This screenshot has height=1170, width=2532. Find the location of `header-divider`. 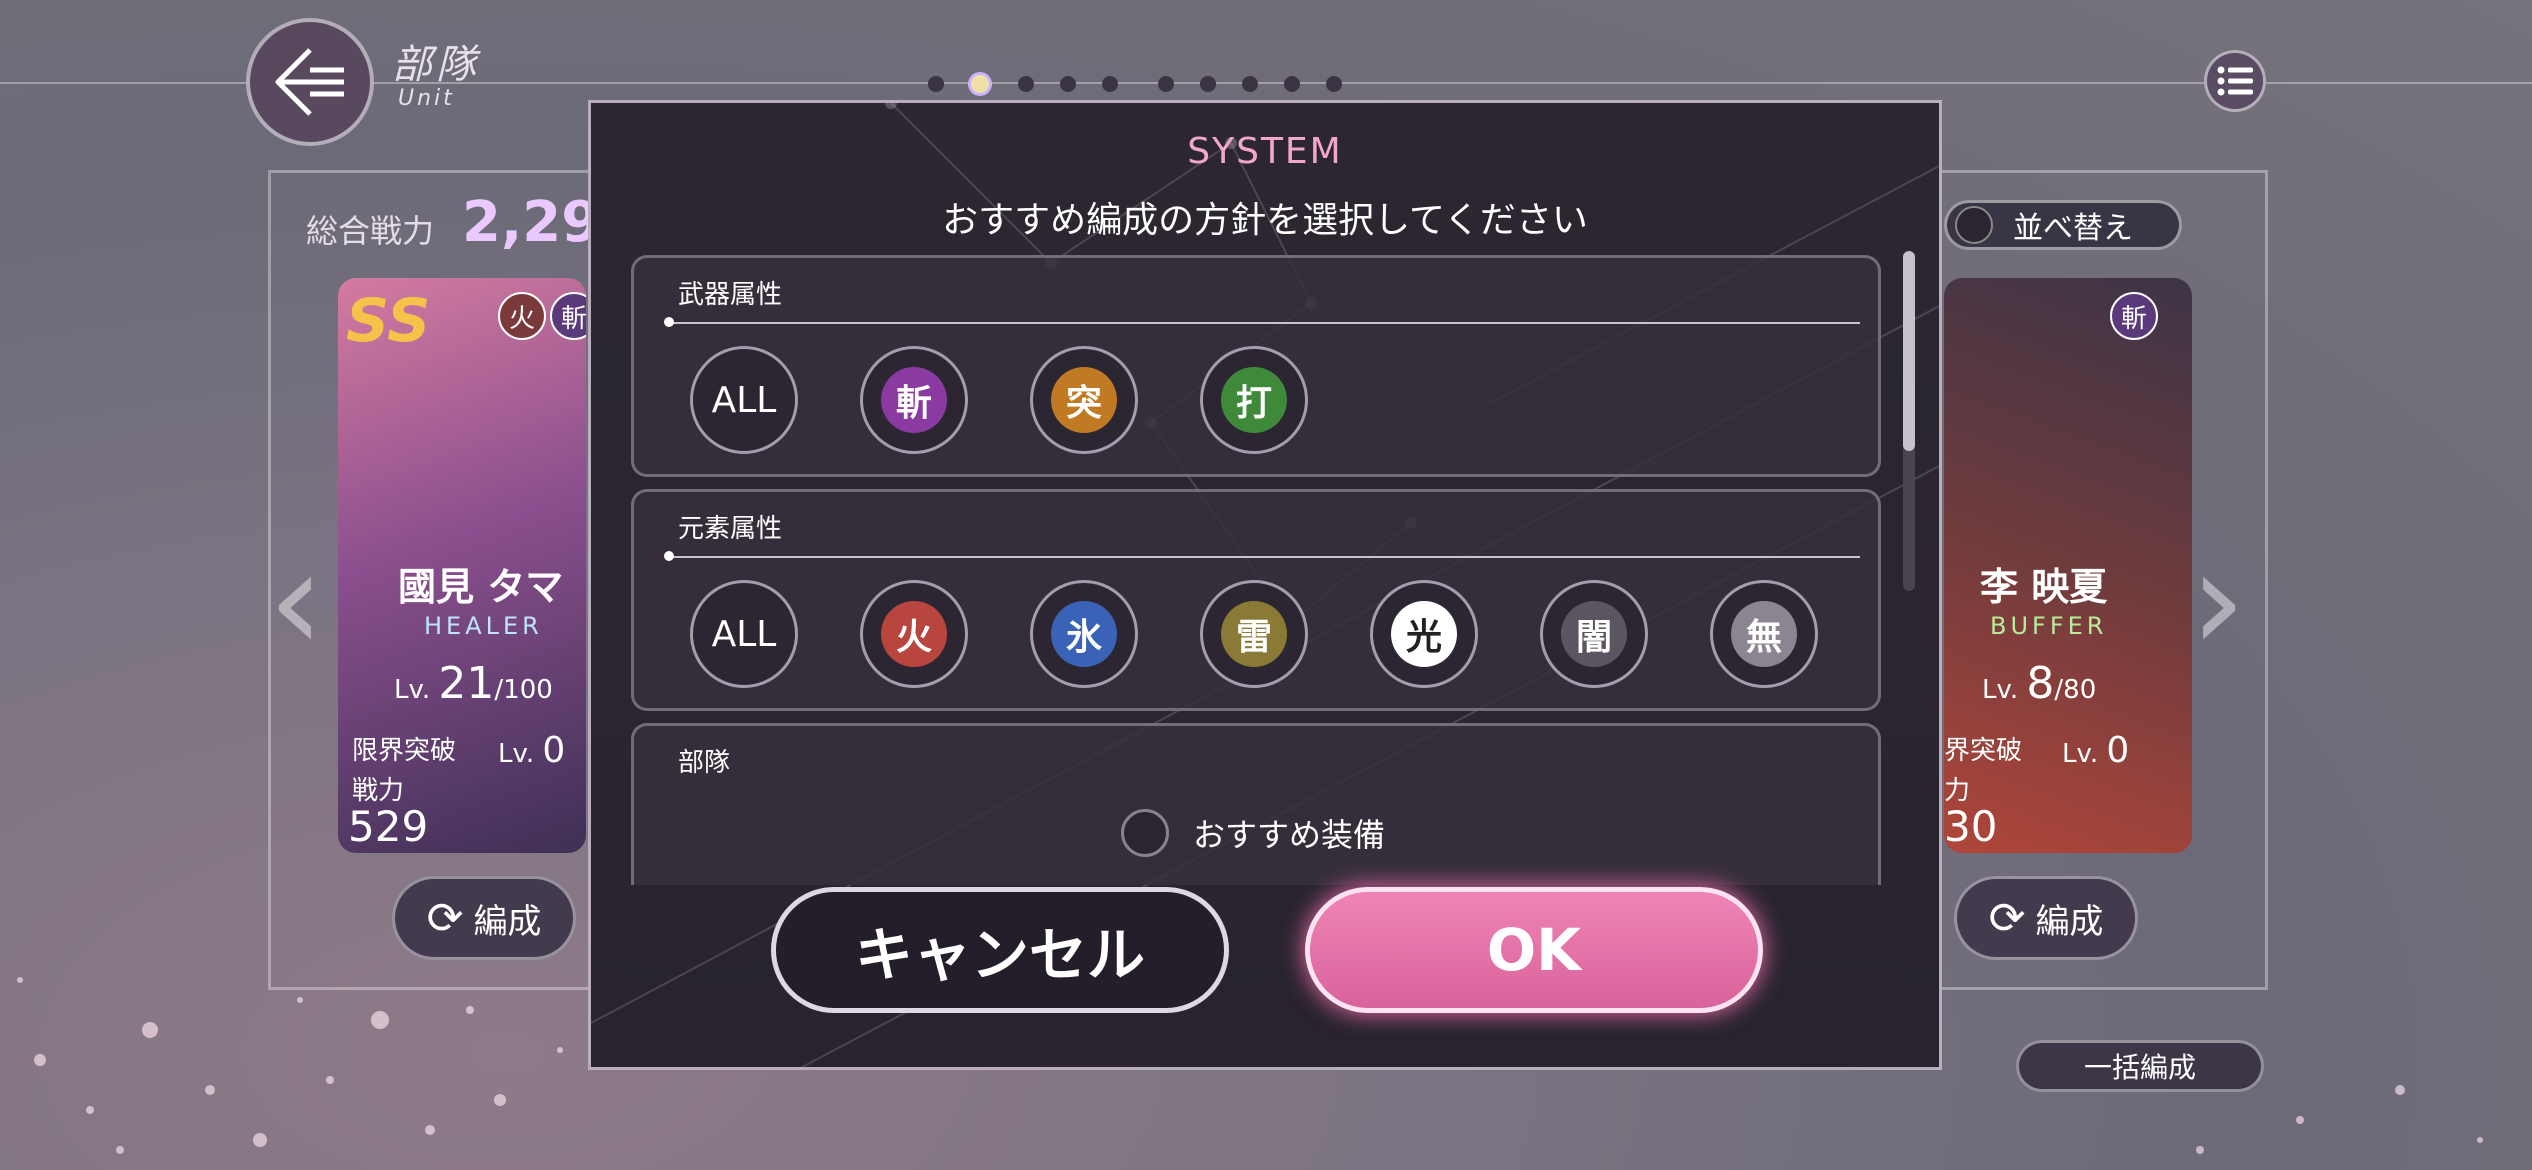

header-divider is located at coordinates (1266, 83).